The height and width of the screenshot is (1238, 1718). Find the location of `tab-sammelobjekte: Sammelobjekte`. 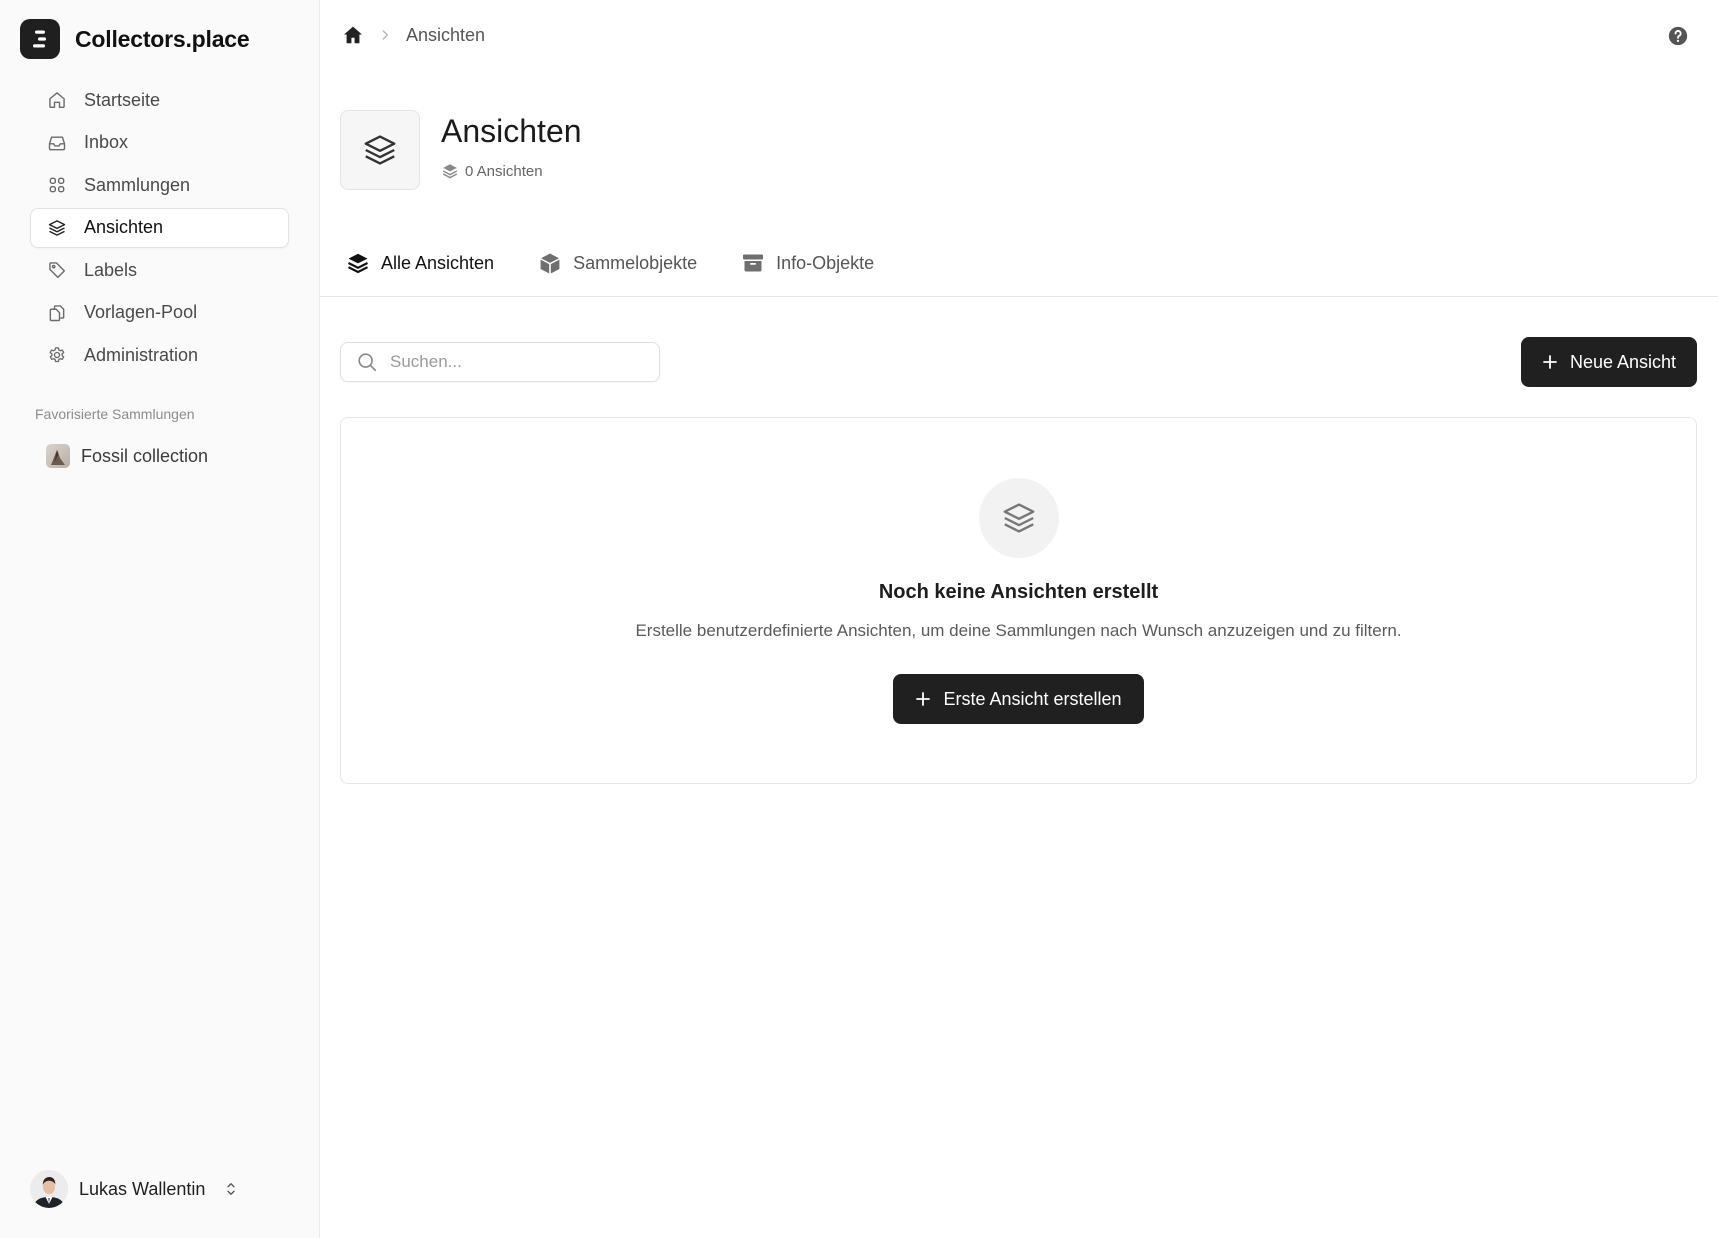

tab-sammelobjekte: Sammelobjekte is located at coordinates (617, 263).